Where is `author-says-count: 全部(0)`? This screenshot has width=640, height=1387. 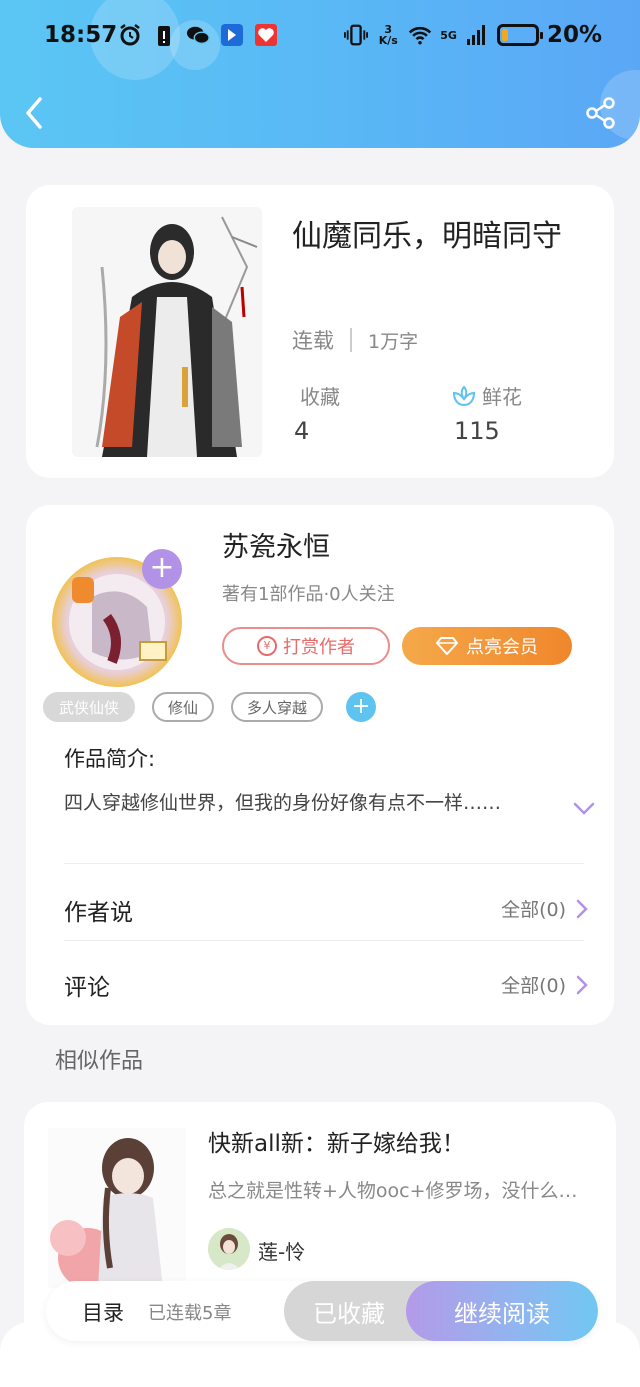 author-says-count: 全部(0) is located at coordinates (533, 910).